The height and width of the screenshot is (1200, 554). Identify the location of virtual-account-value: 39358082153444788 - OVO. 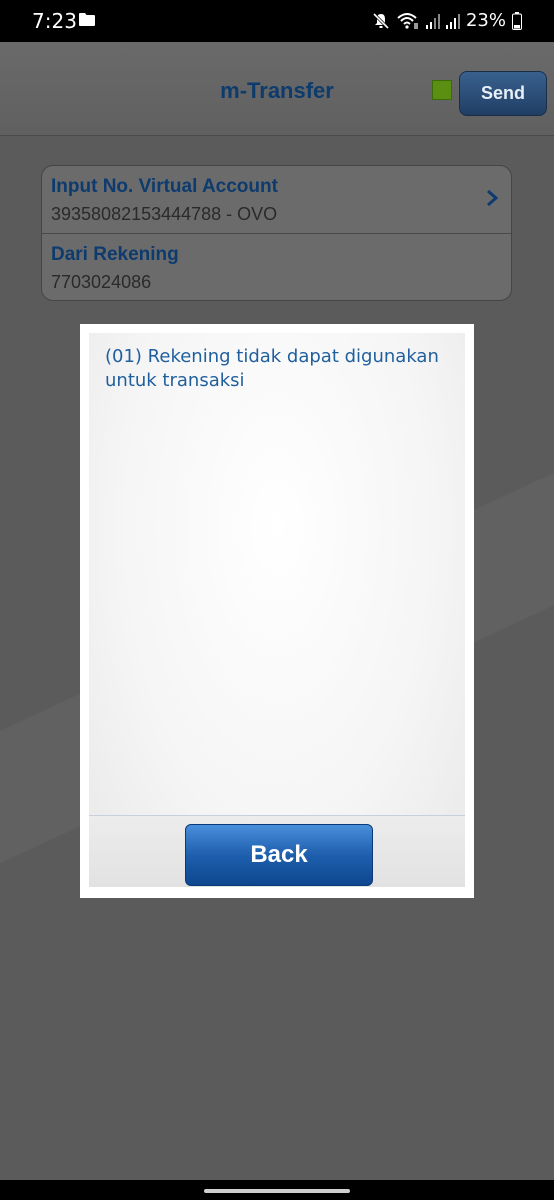
(164, 214).